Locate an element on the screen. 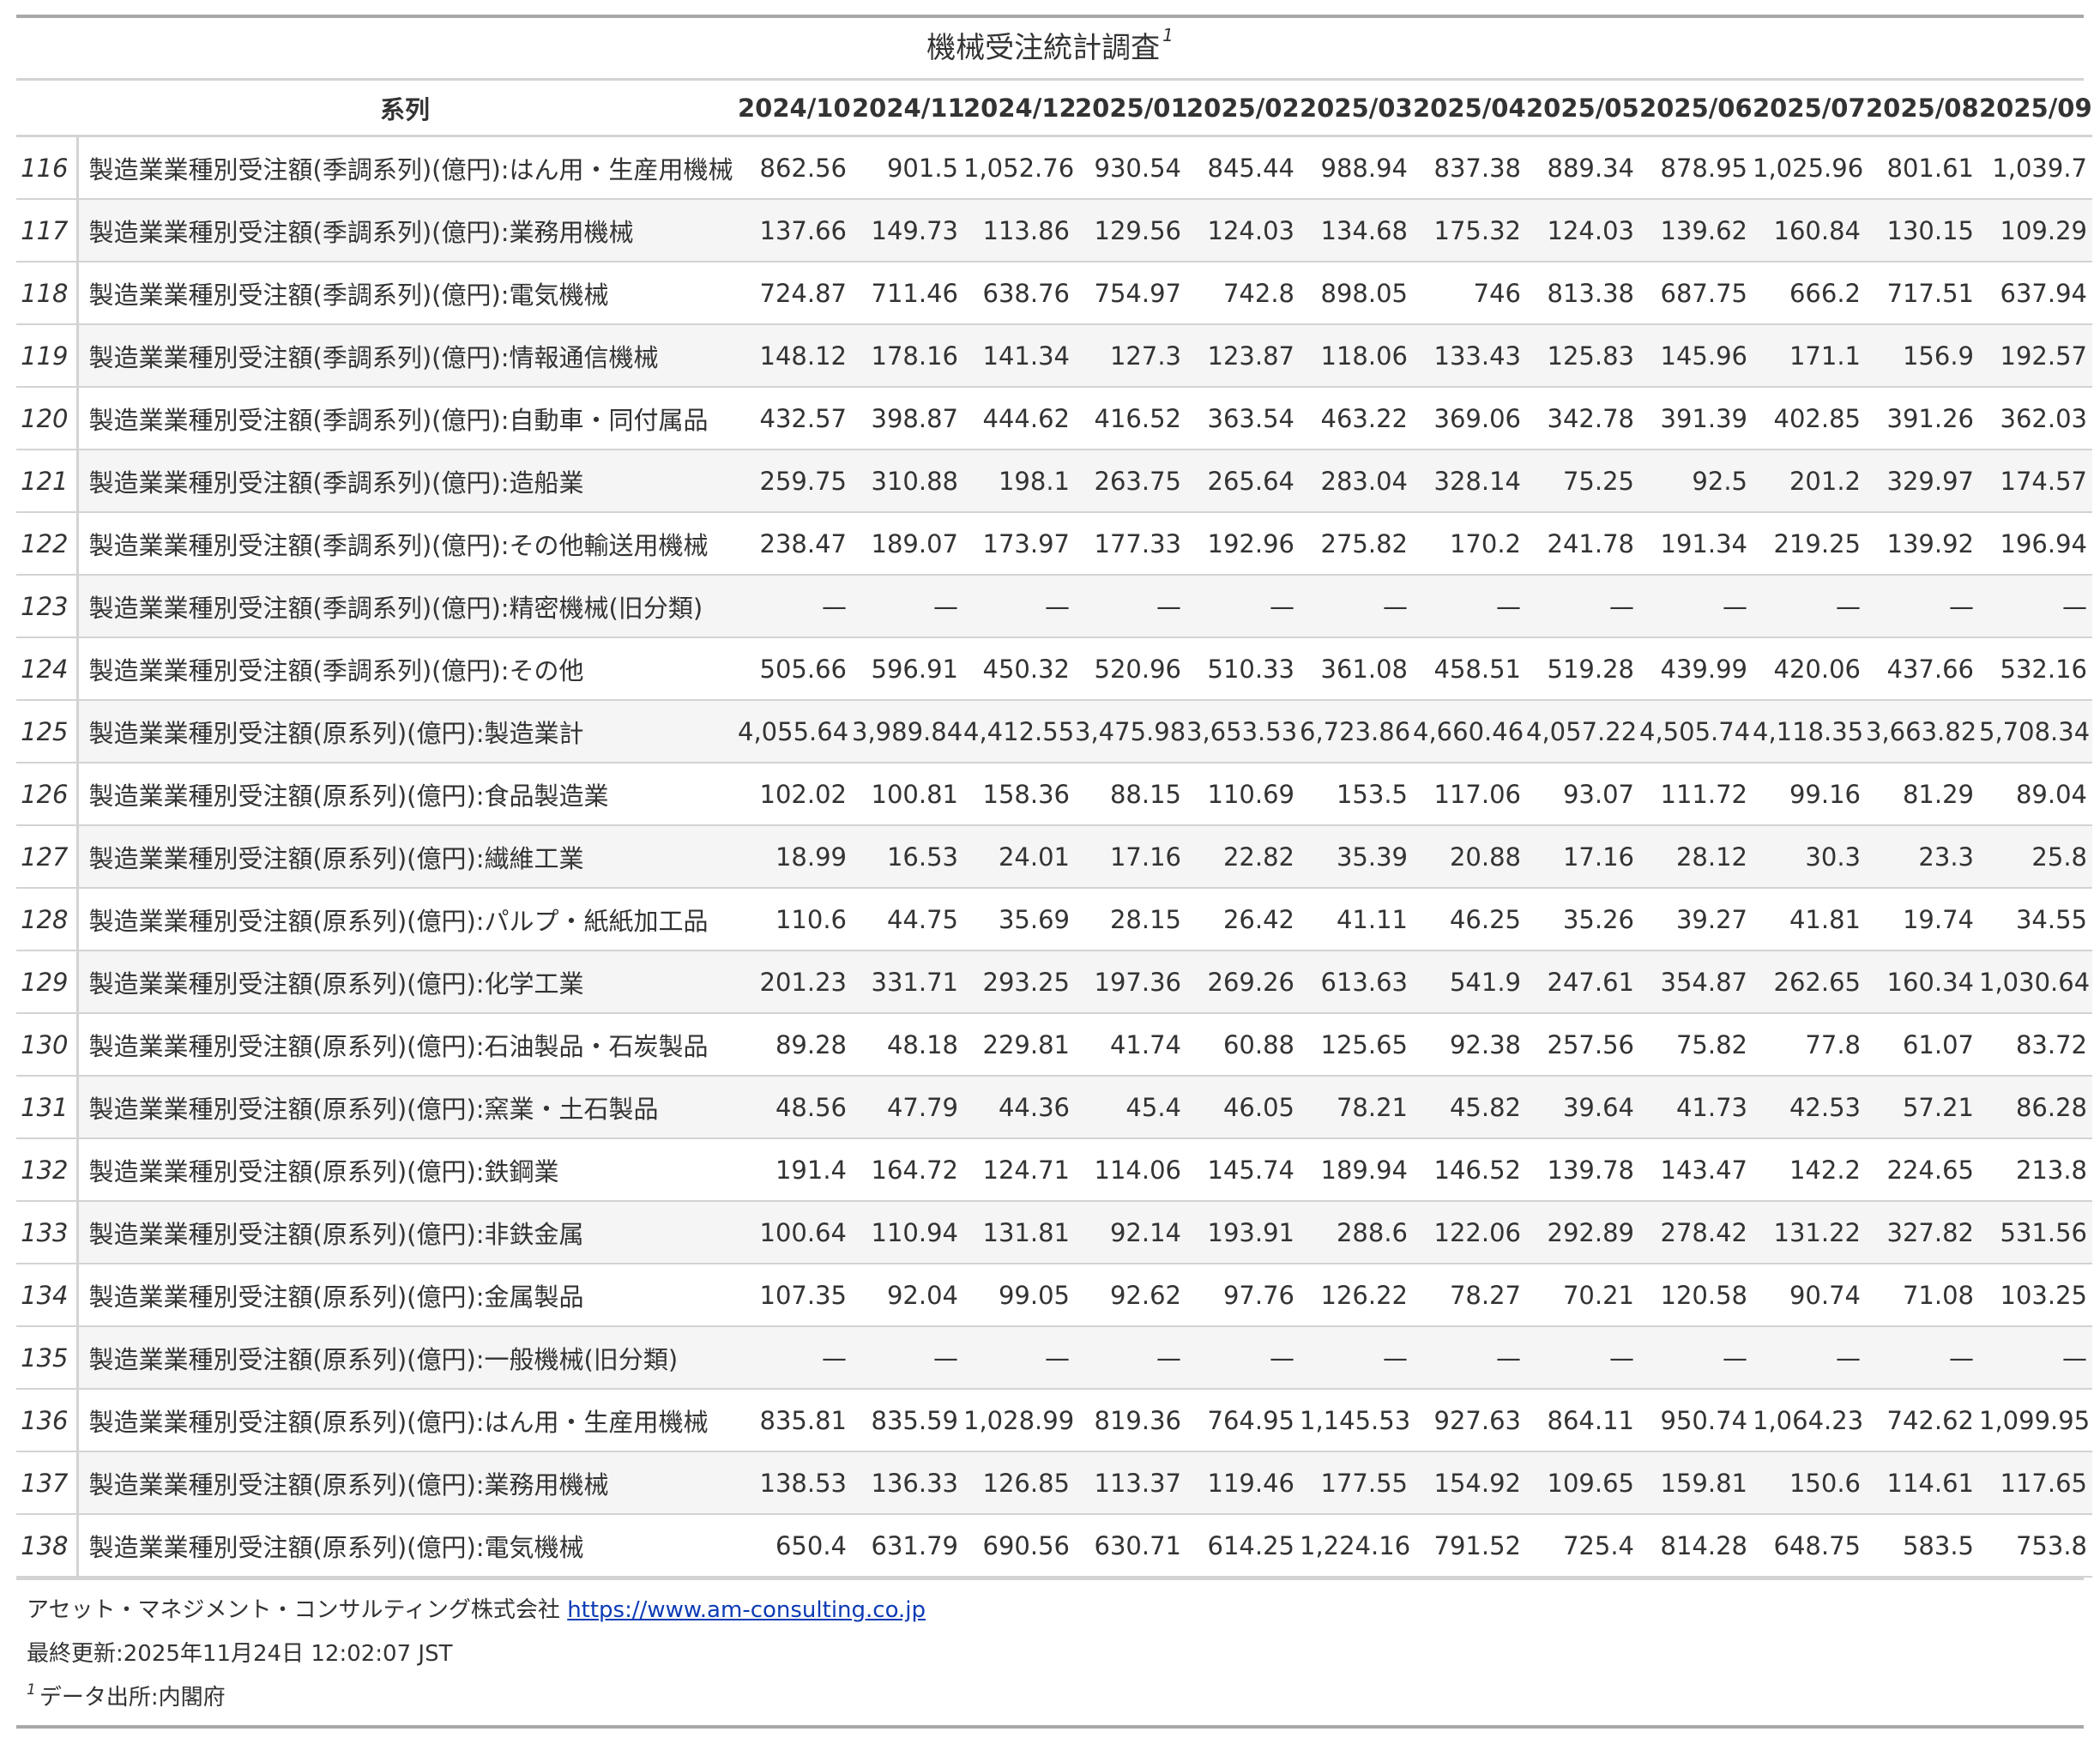 This screenshot has height=1750, width=2100. value-cell: 819.36 is located at coordinates (1130, 1420).